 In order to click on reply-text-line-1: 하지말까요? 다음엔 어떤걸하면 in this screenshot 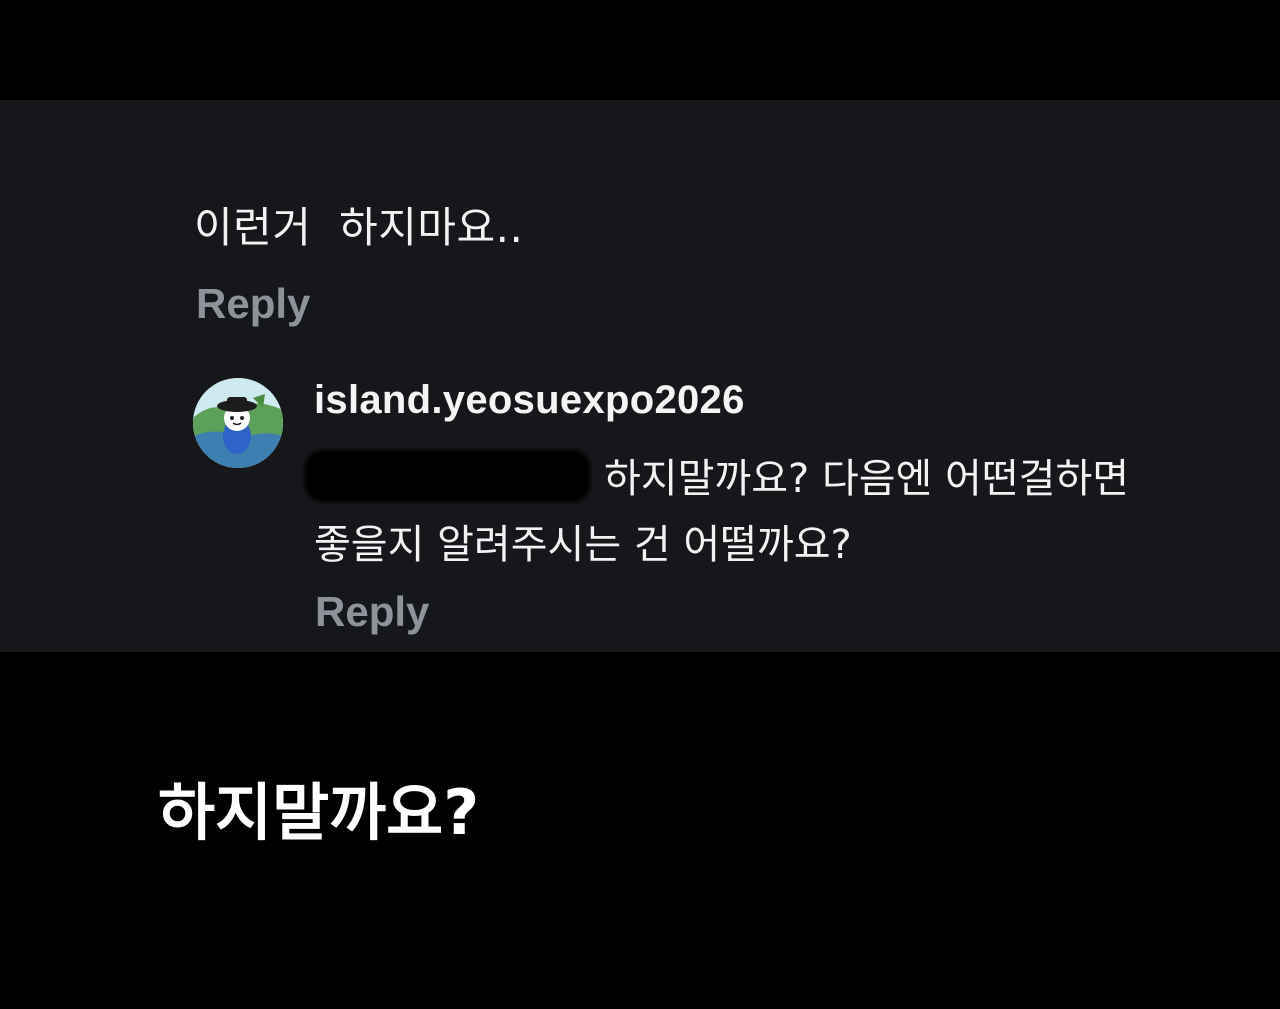, I will do `click(867, 479)`.